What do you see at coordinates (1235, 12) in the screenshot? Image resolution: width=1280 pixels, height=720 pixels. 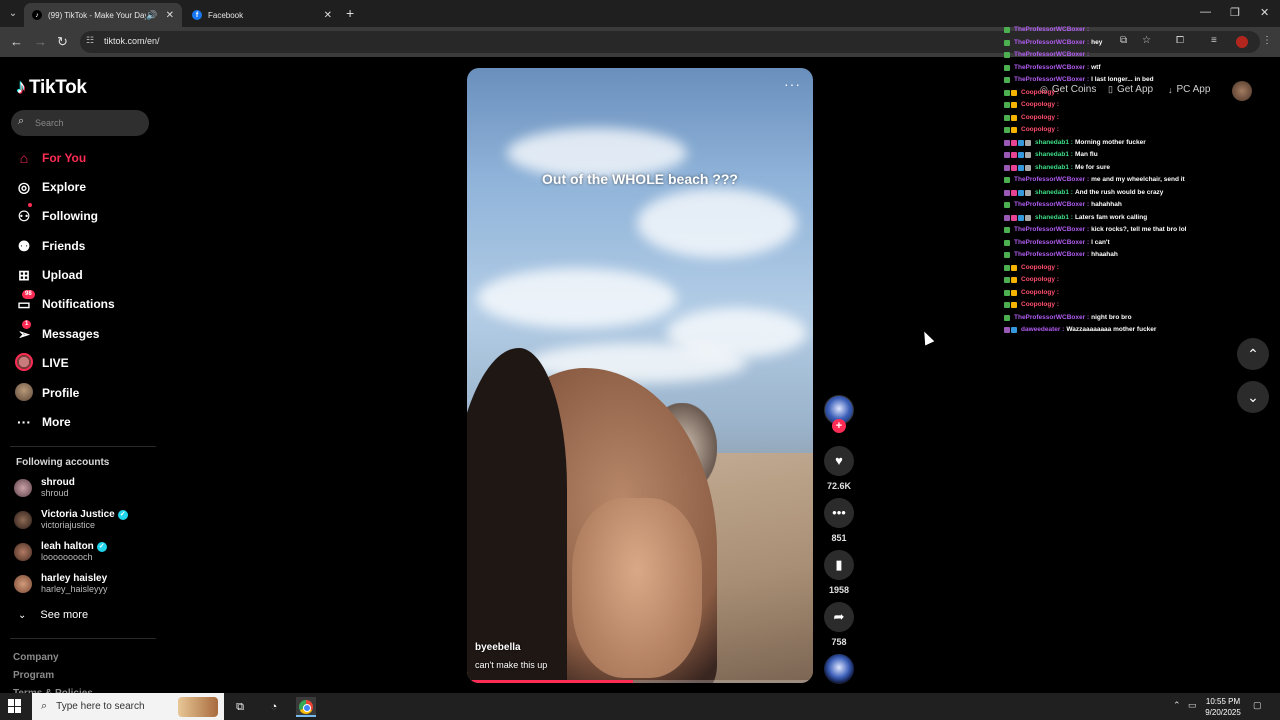 I see `maximize-icon: ❐` at bounding box center [1235, 12].